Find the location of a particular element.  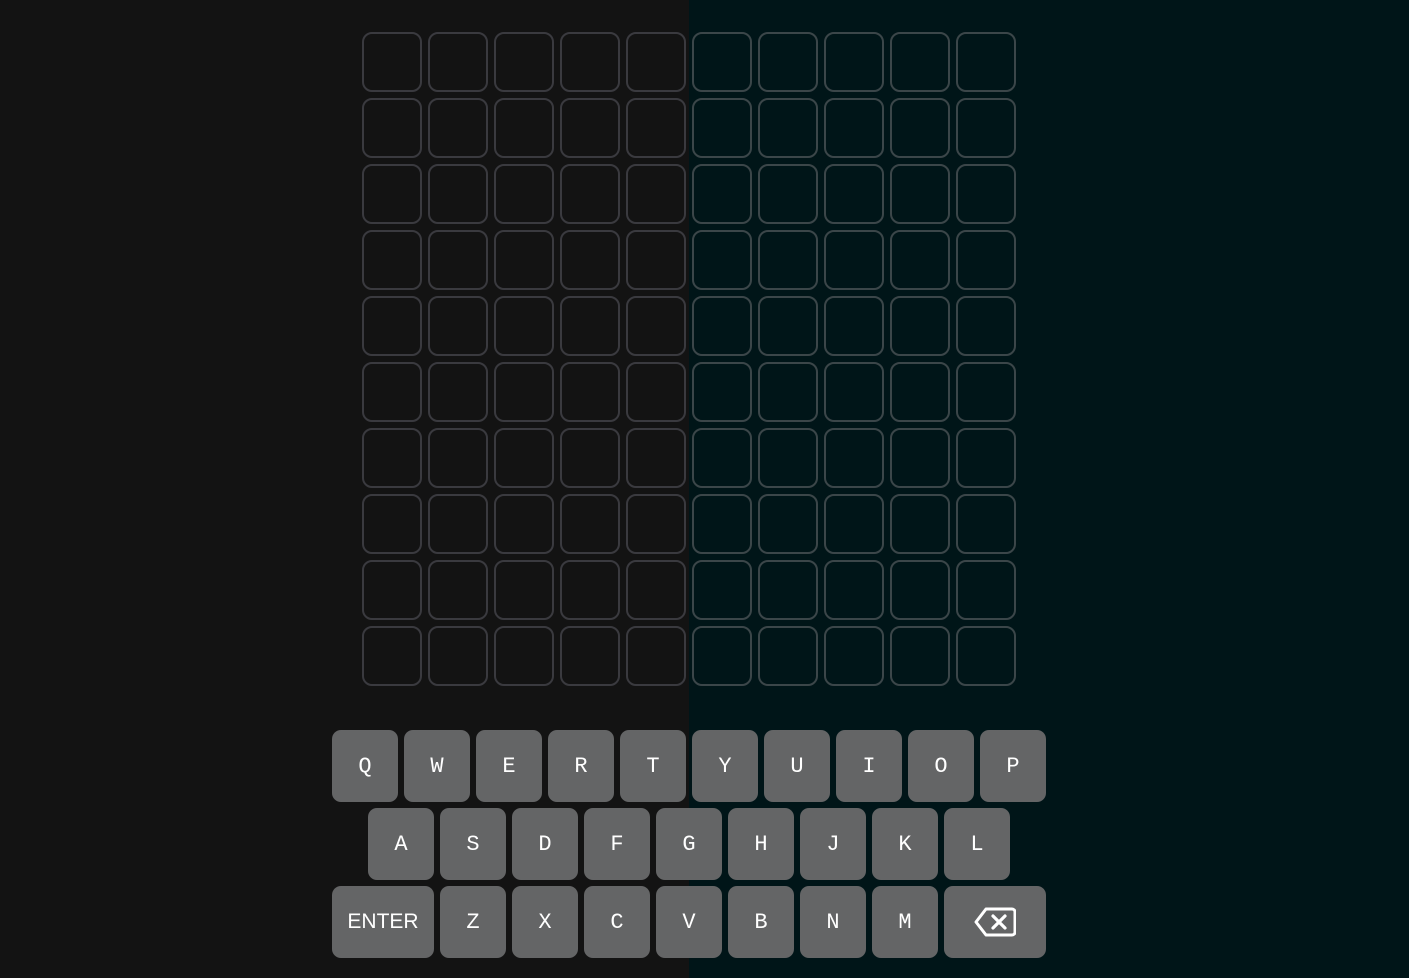

key-z: Z is located at coordinates (473, 922).